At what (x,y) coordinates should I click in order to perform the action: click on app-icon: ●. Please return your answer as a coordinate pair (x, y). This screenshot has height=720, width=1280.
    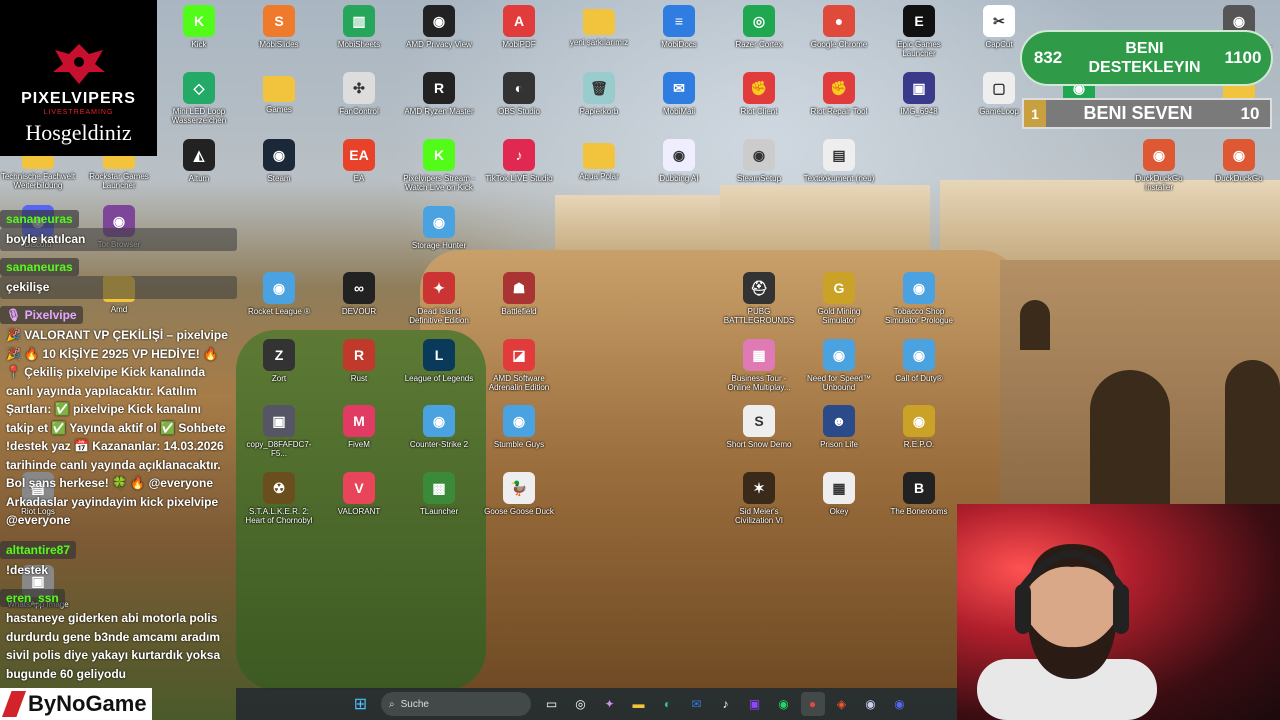
    Looking at the image, I should click on (839, 21).